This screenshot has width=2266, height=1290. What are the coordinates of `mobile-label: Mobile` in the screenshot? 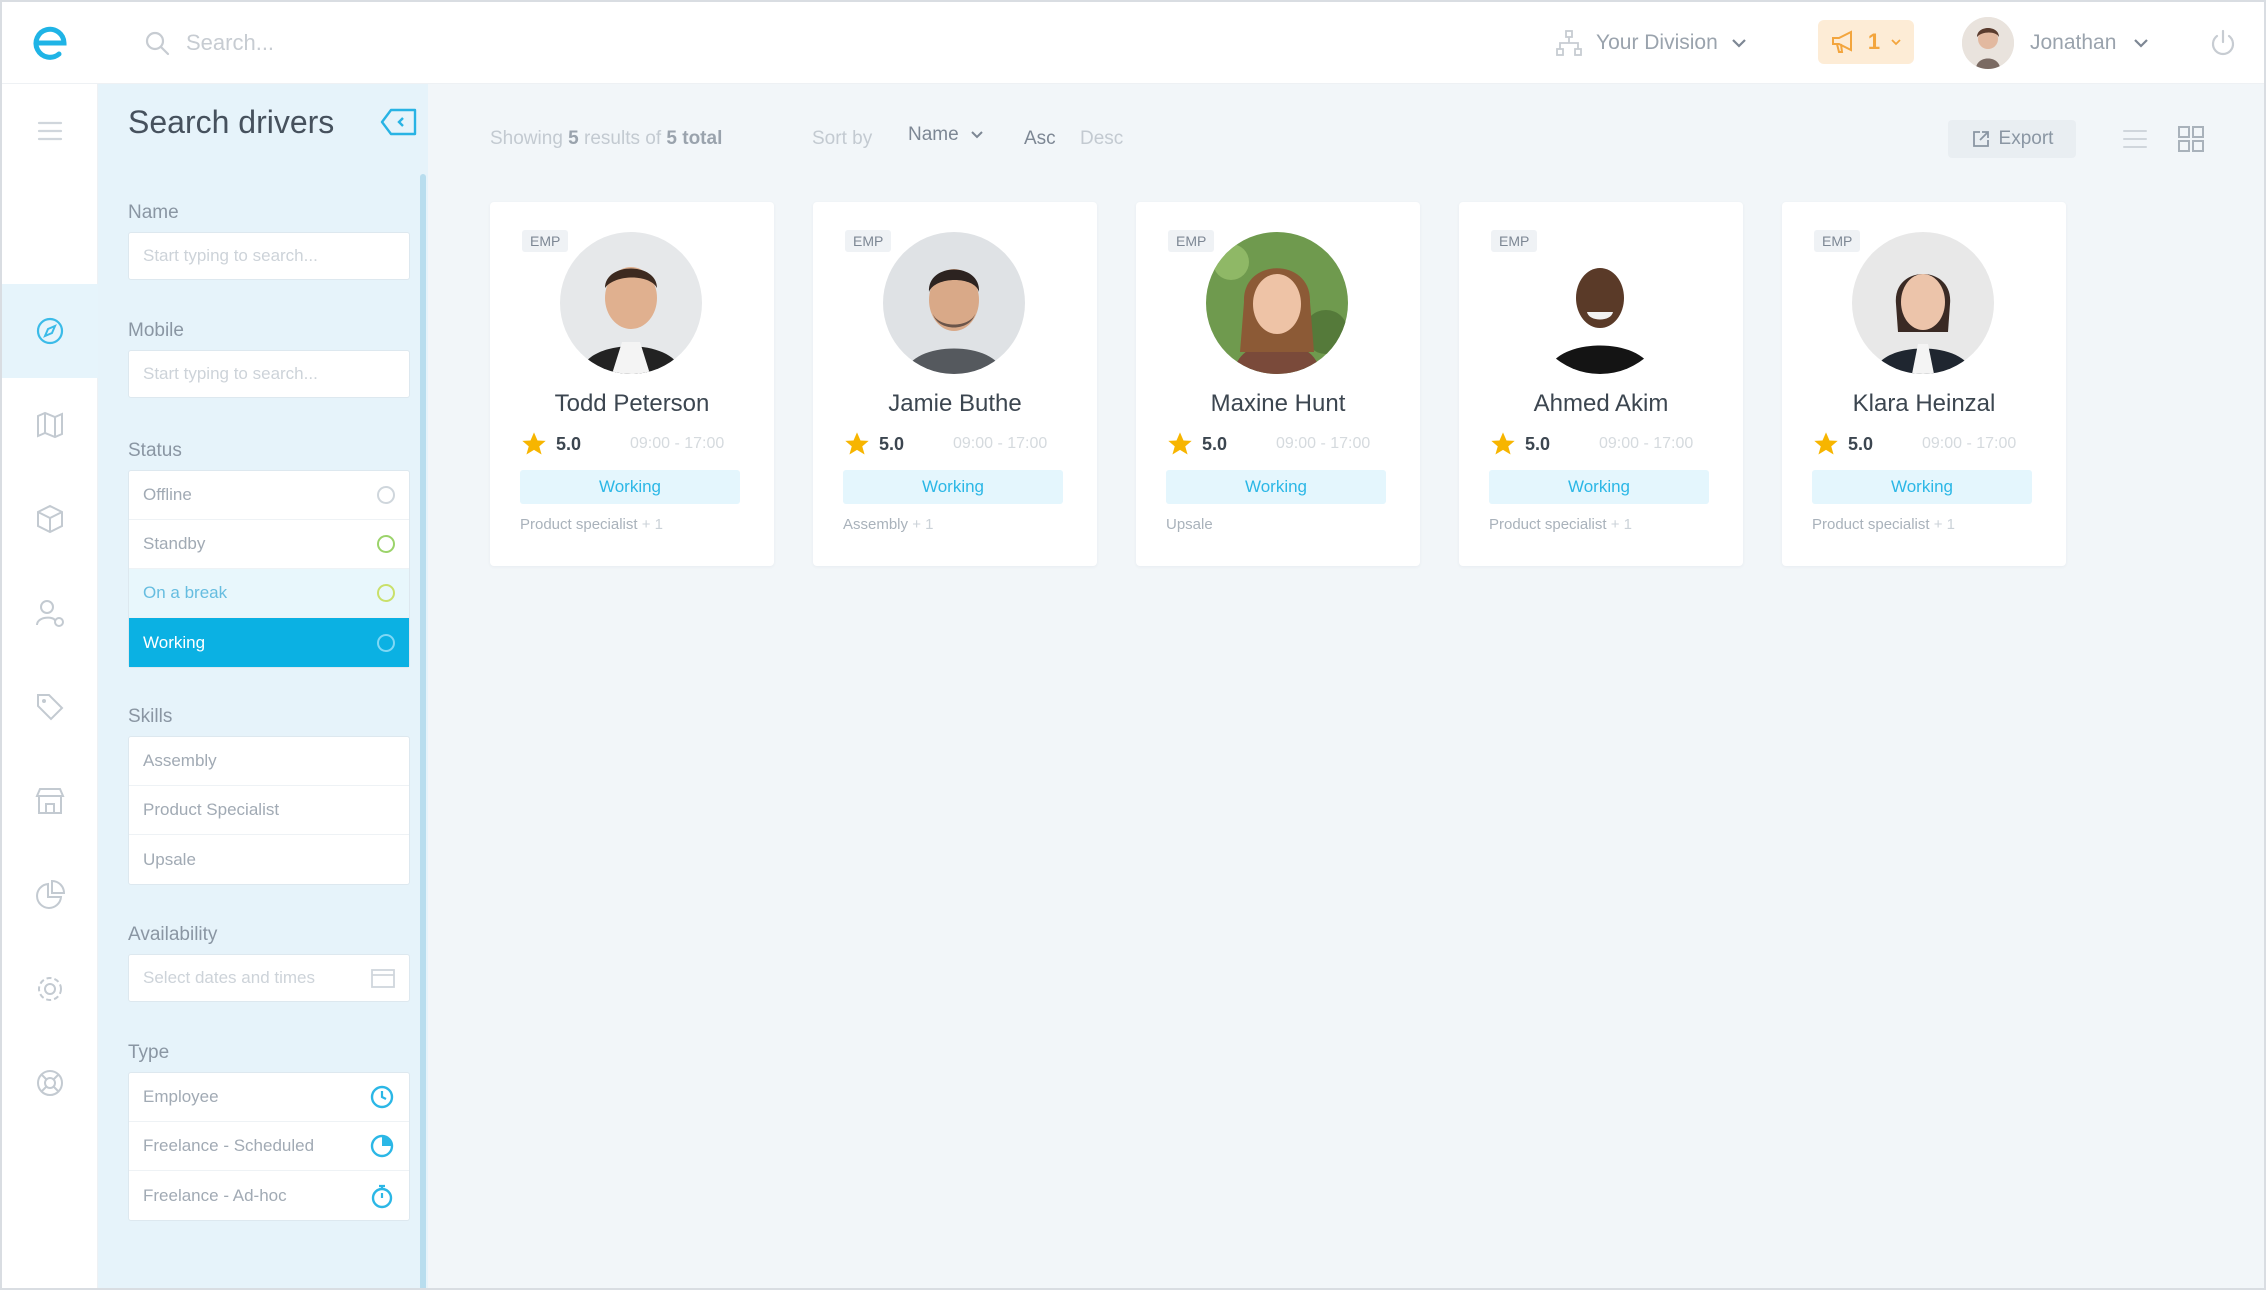 It's located at (156, 330).